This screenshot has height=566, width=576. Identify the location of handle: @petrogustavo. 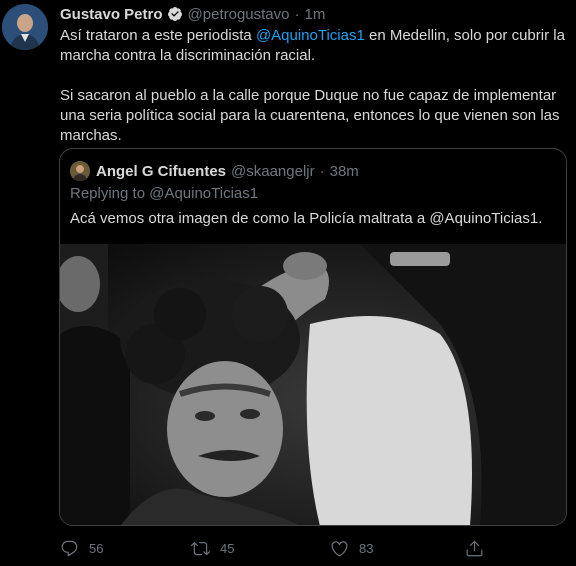
(239, 14).